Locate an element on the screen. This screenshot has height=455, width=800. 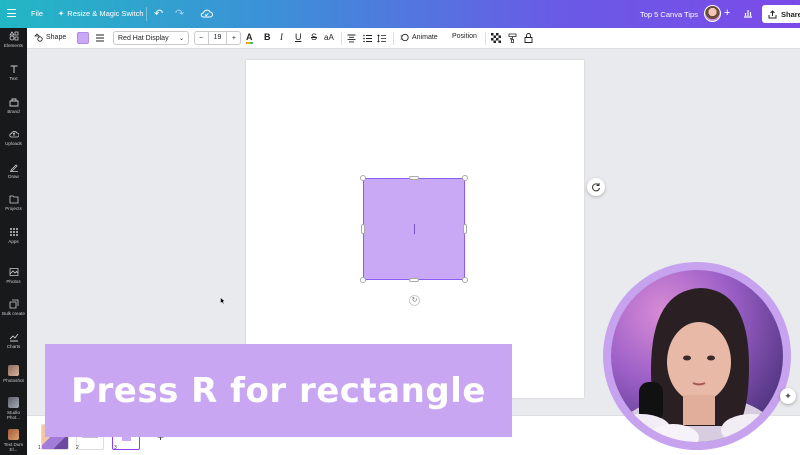
undo-icon: ↶ is located at coordinates (158, 13).